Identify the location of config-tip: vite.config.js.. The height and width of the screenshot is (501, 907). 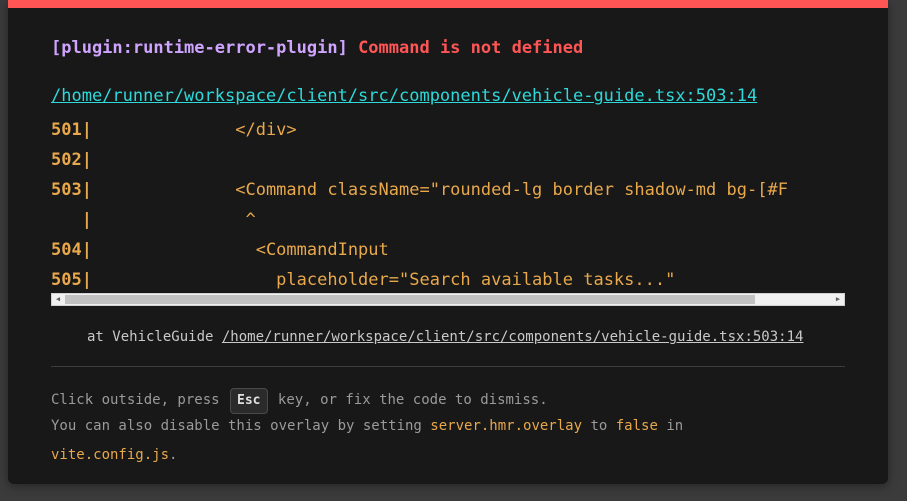
(114, 455).